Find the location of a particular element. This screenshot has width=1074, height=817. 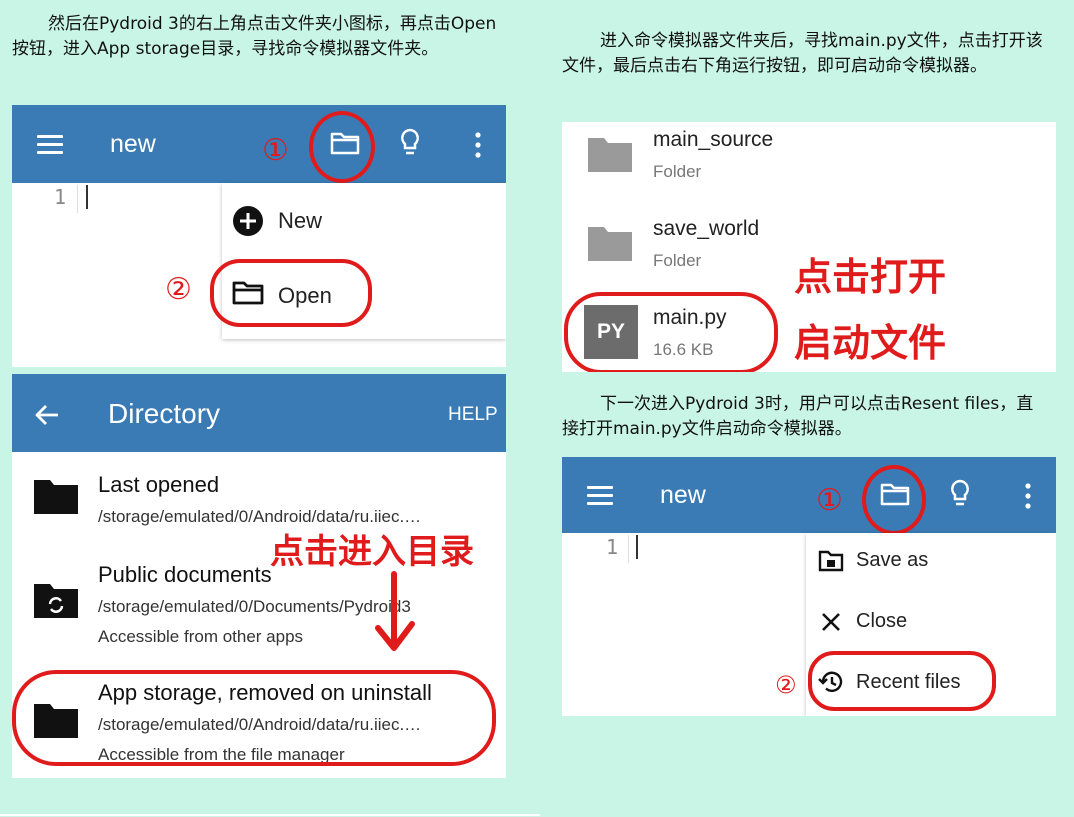

file-item-name-0: main_source is located at coordinates (713, 140).